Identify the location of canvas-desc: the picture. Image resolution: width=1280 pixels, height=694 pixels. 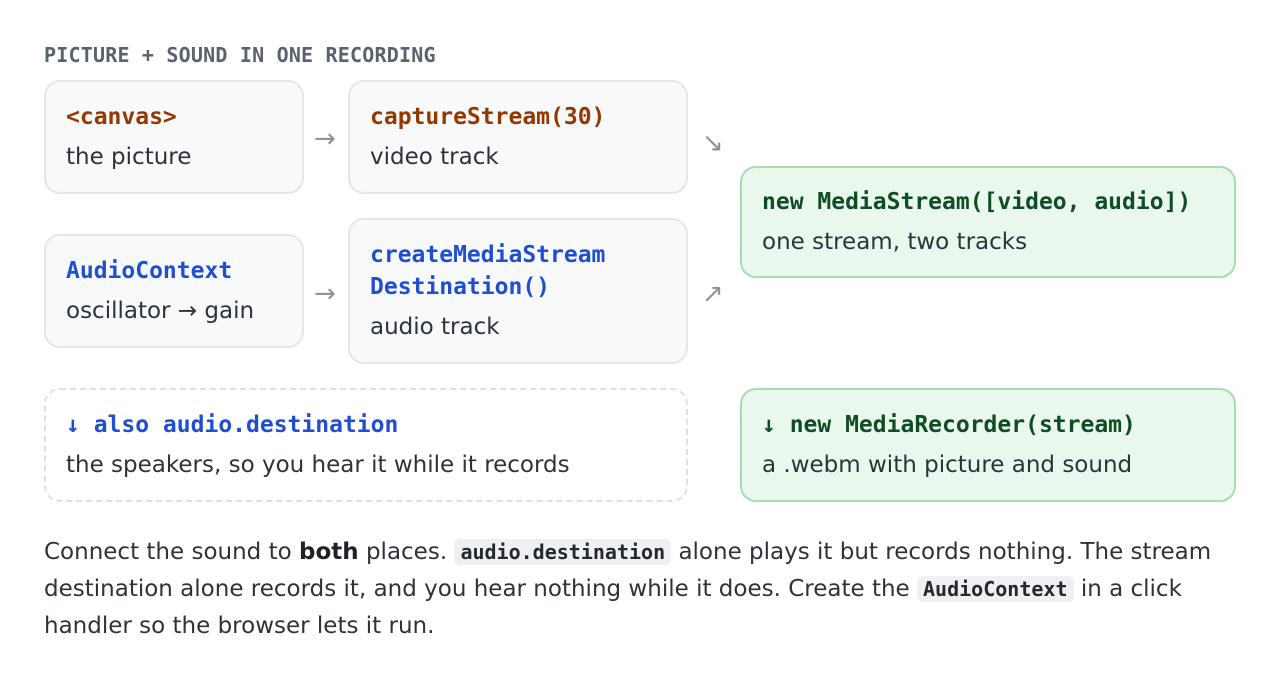
(129, 157).